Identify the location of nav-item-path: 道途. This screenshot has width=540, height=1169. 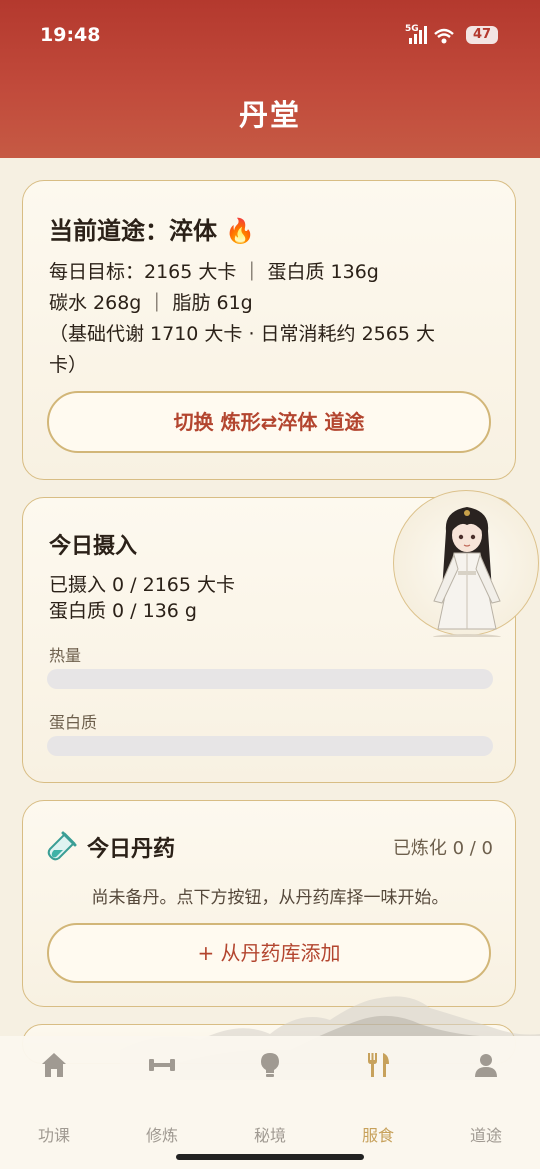
(486, 1097).